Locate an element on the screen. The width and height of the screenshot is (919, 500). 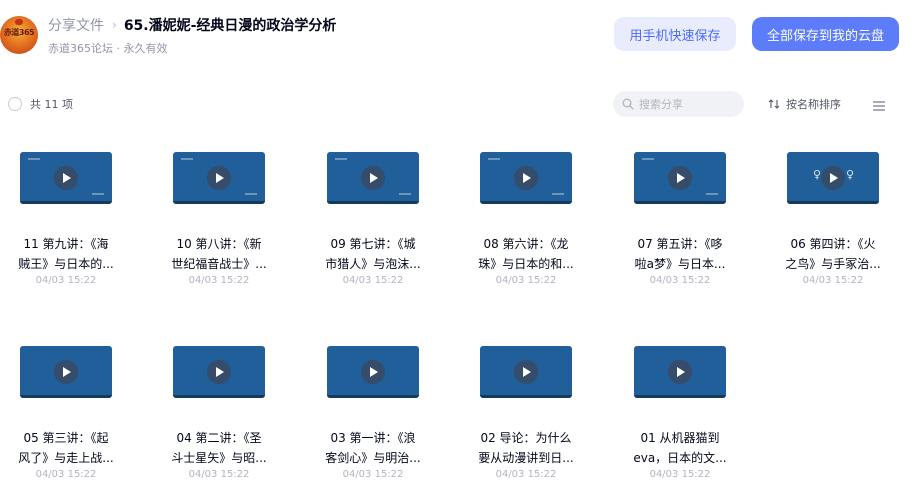
view-menu-button is located at coordinates (879, 106).